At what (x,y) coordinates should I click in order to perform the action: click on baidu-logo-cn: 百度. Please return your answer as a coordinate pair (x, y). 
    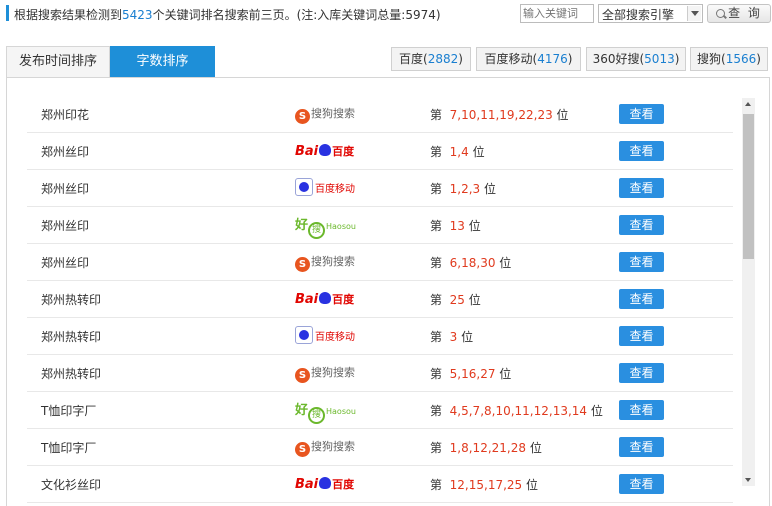
    Looking at the image, I should click on (343, 299).